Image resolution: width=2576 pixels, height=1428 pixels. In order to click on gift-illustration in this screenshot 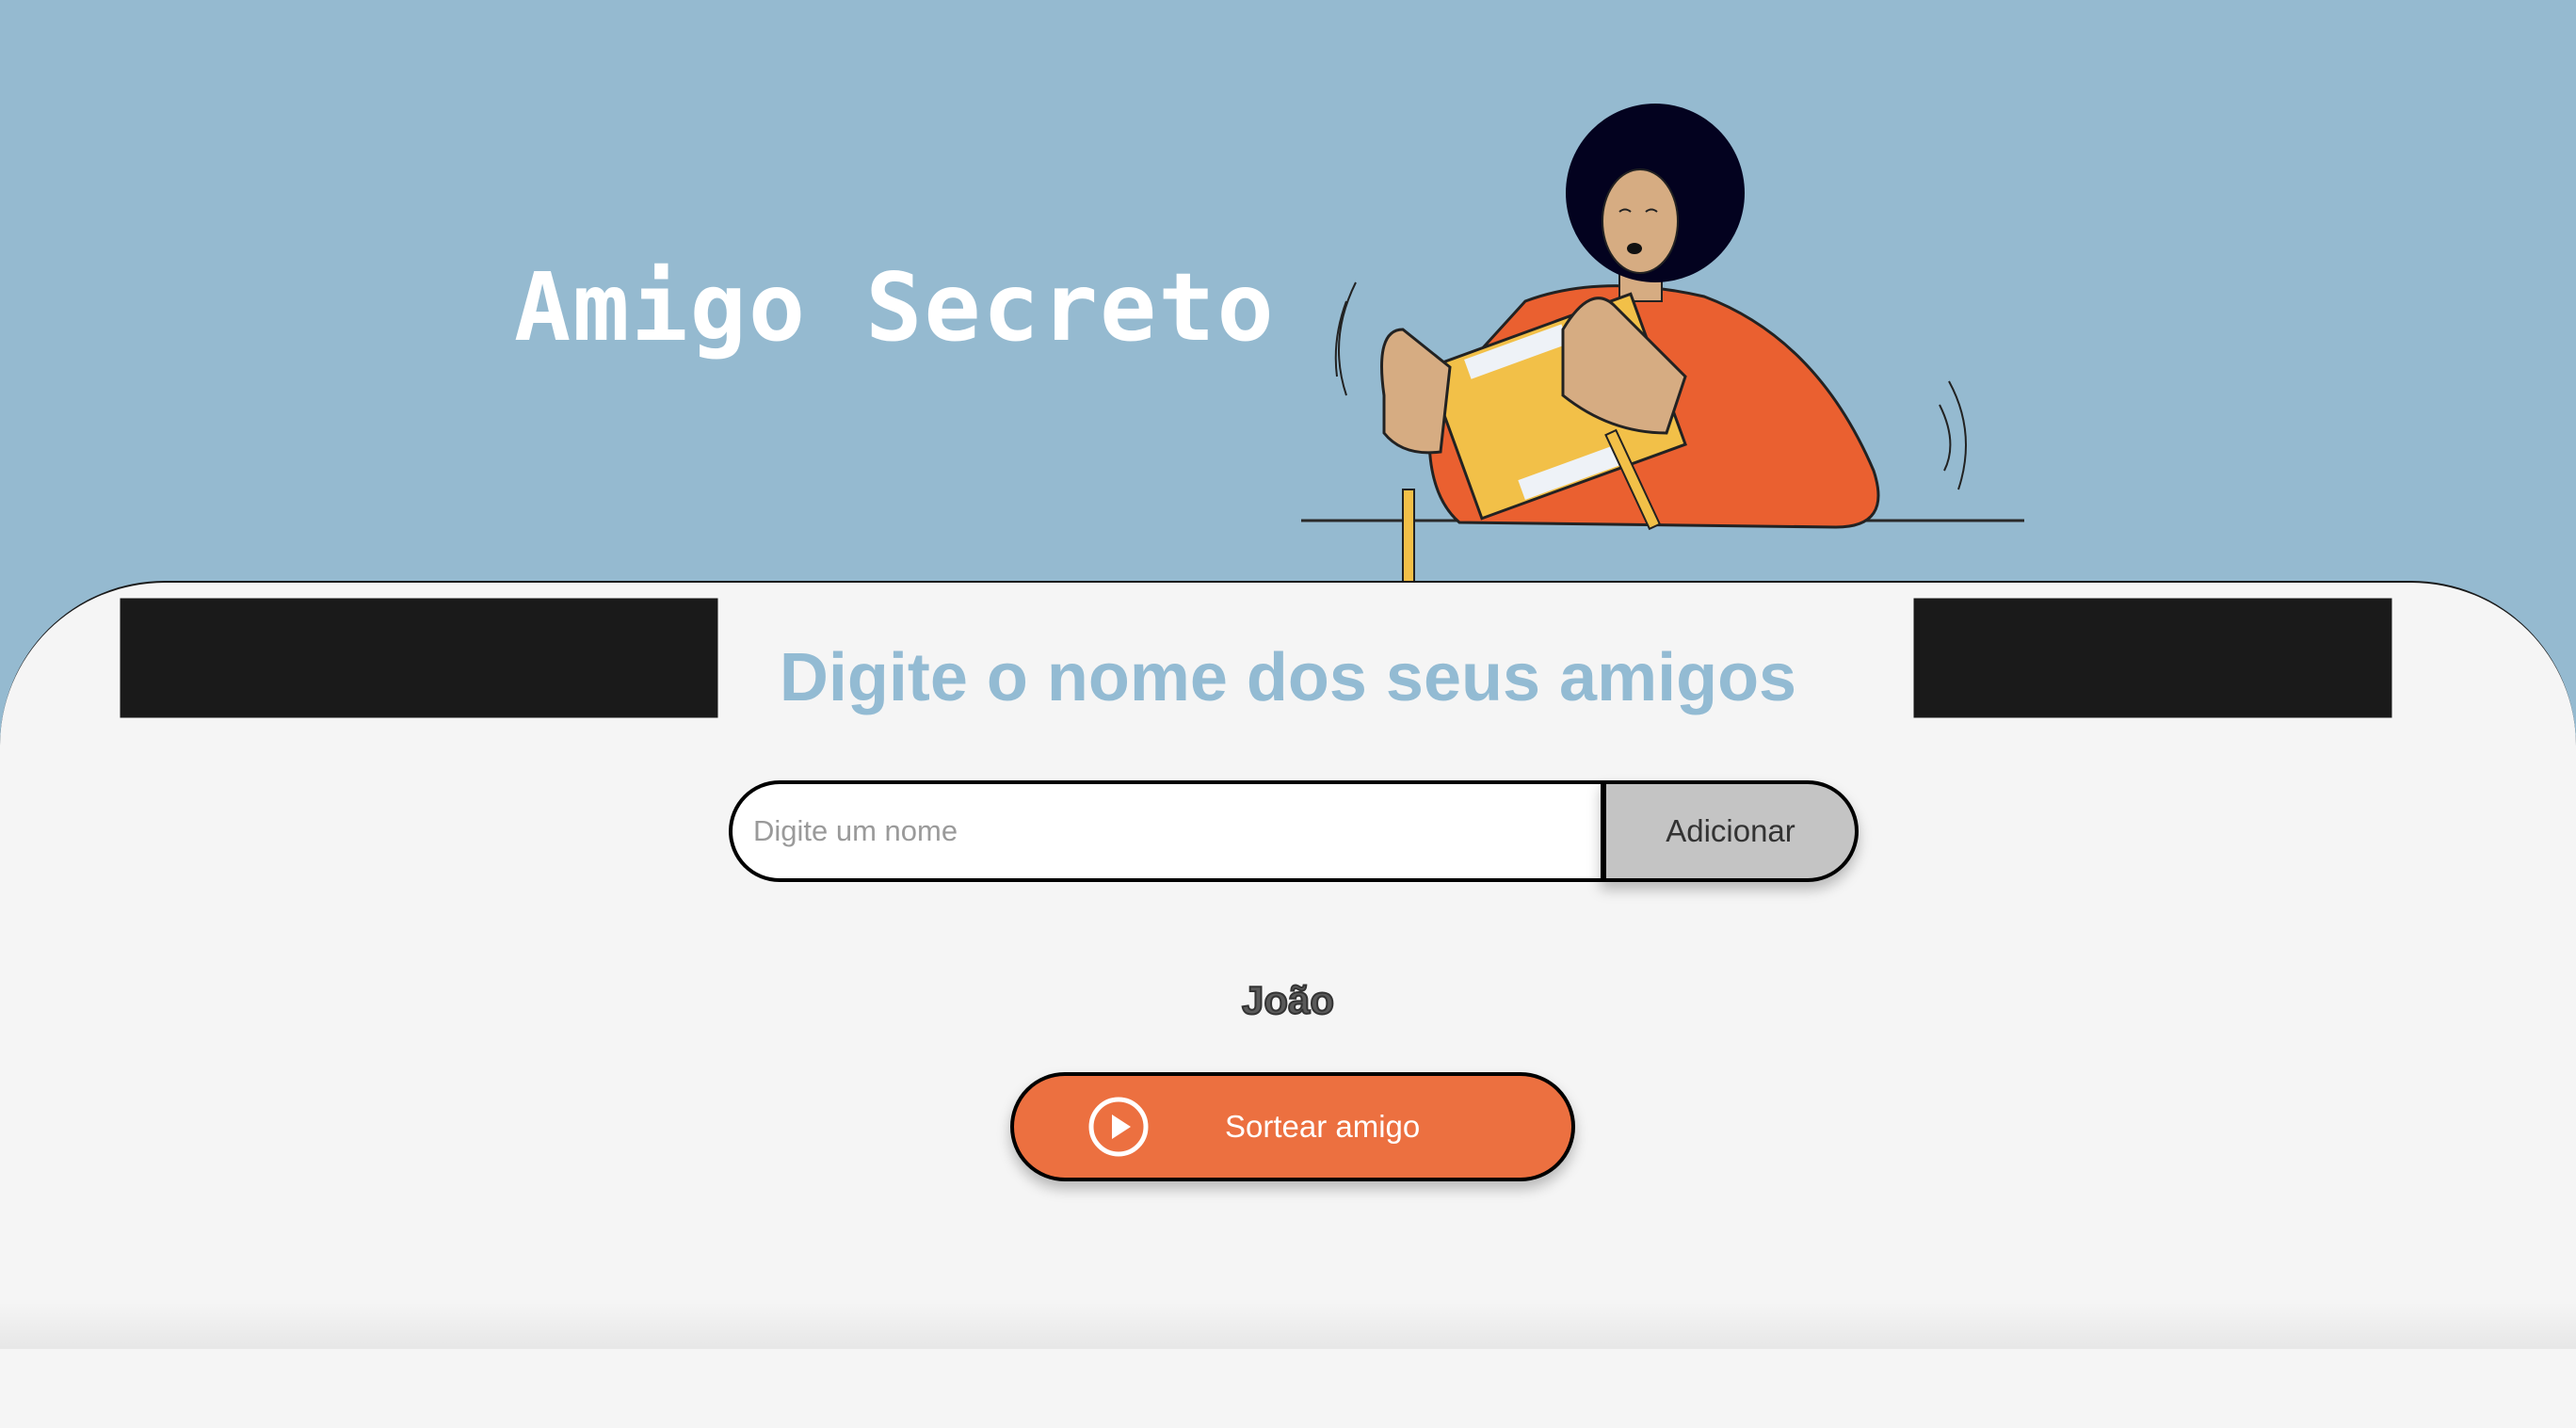, I will do `click(1662, 353)`.